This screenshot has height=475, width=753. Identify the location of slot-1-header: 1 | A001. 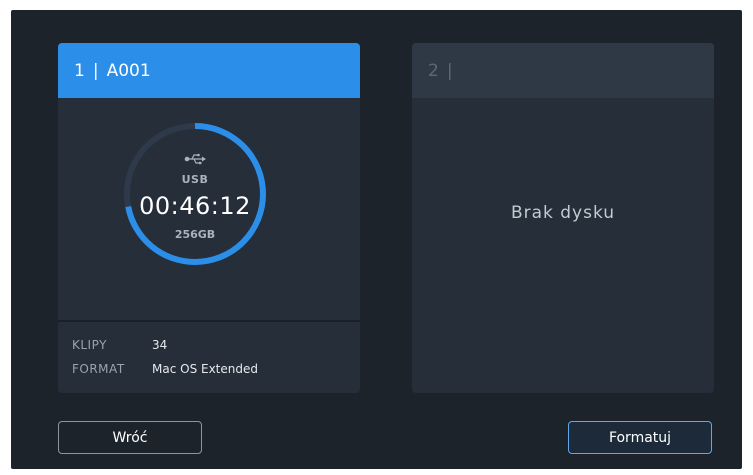
(209, 70).